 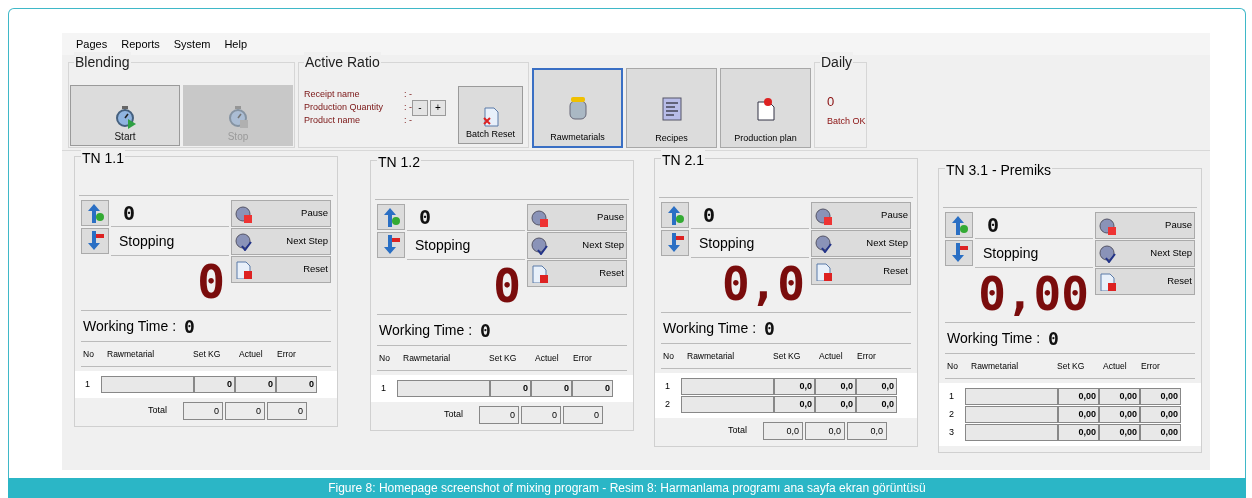 What do you see at coordinates (787, 356) in the screenshot?
I see `column-header: Set KG` at bounding box center [787, 356].